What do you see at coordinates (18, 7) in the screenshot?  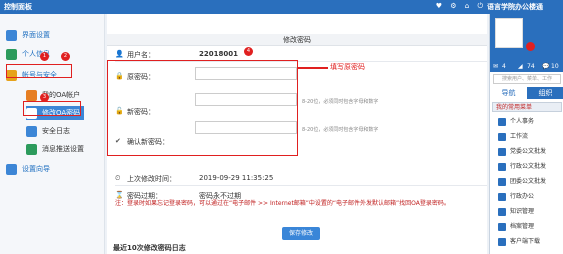 I see `app-title: 控制面板` at bounding box center [18, 7].